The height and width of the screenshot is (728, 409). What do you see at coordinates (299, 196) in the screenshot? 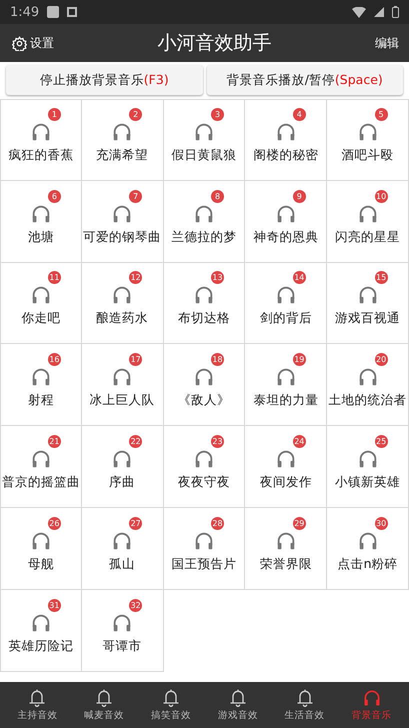
I see `number-badge: 9` at bounding box center [299, 196].